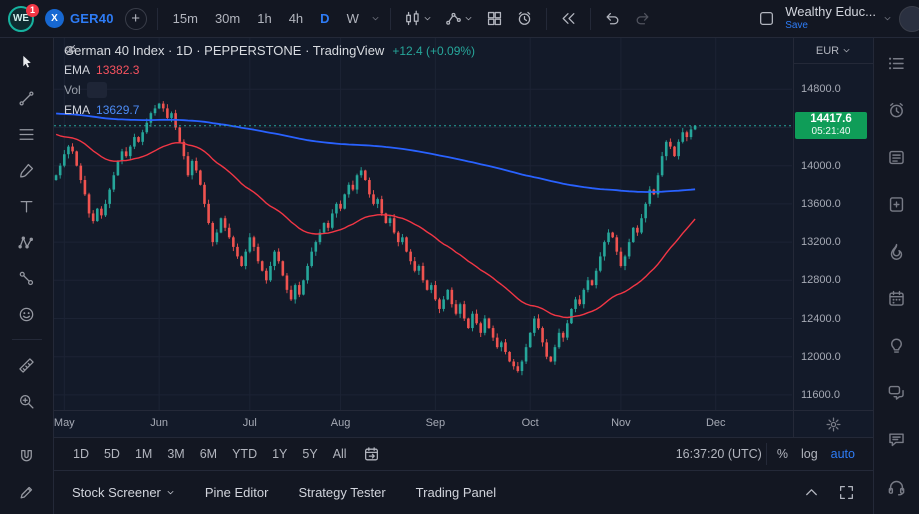 This screenshot has width=919, height=514. I want to click on axis-settings-corner, so click(833, 424).